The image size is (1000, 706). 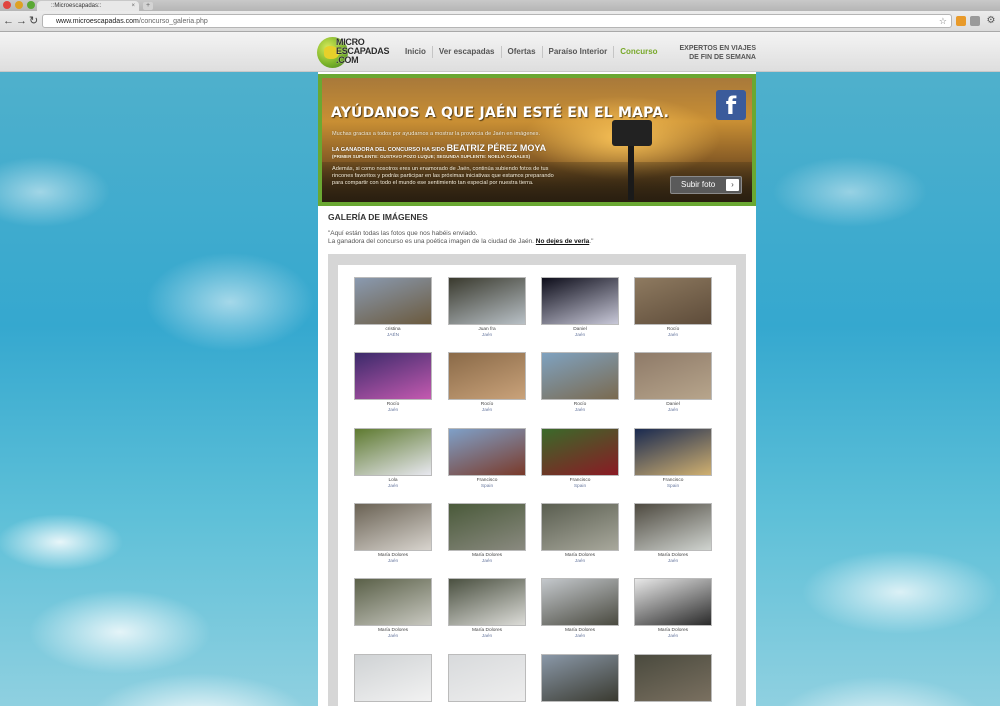 I want to click on site-logo: MICRO ESCAPADAS .COM, so click(x=357, y=52).